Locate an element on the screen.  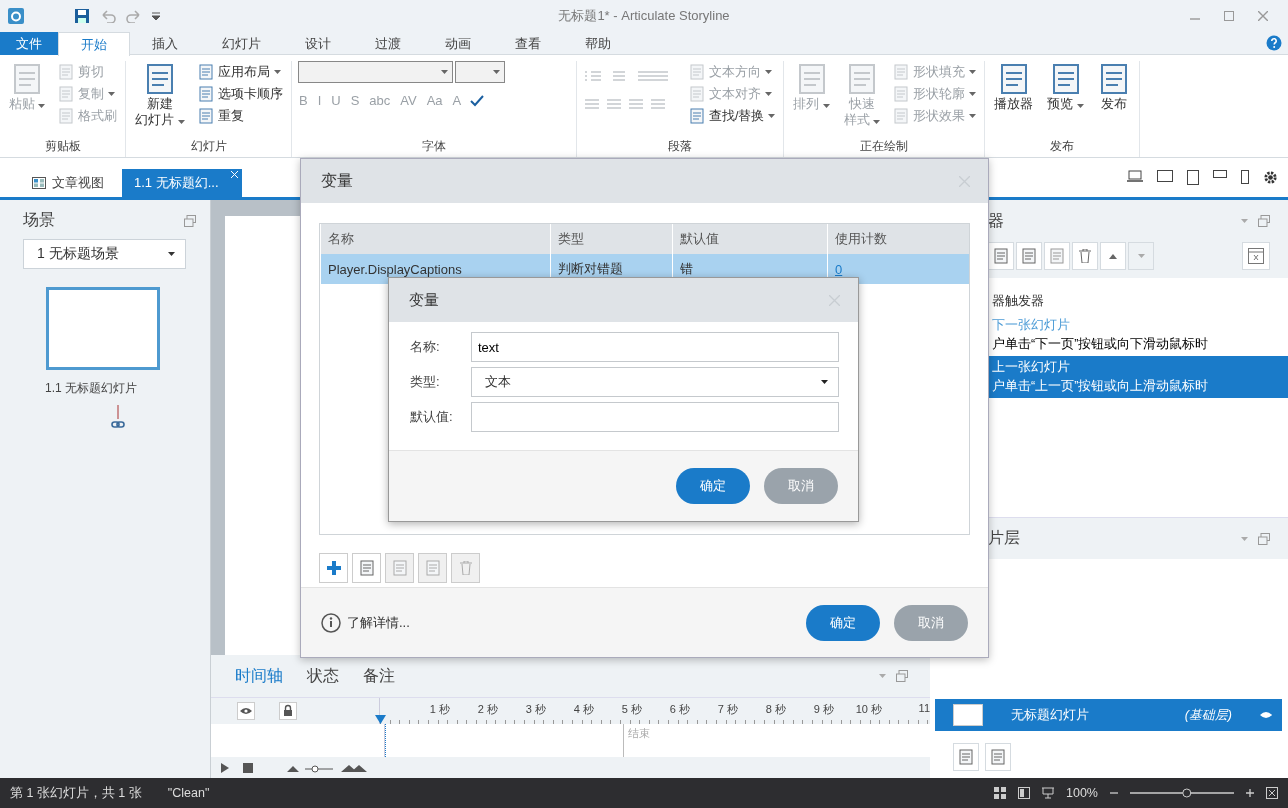
scene-dropdown: 1 无标题场景 is located at coordinates (104, 254).